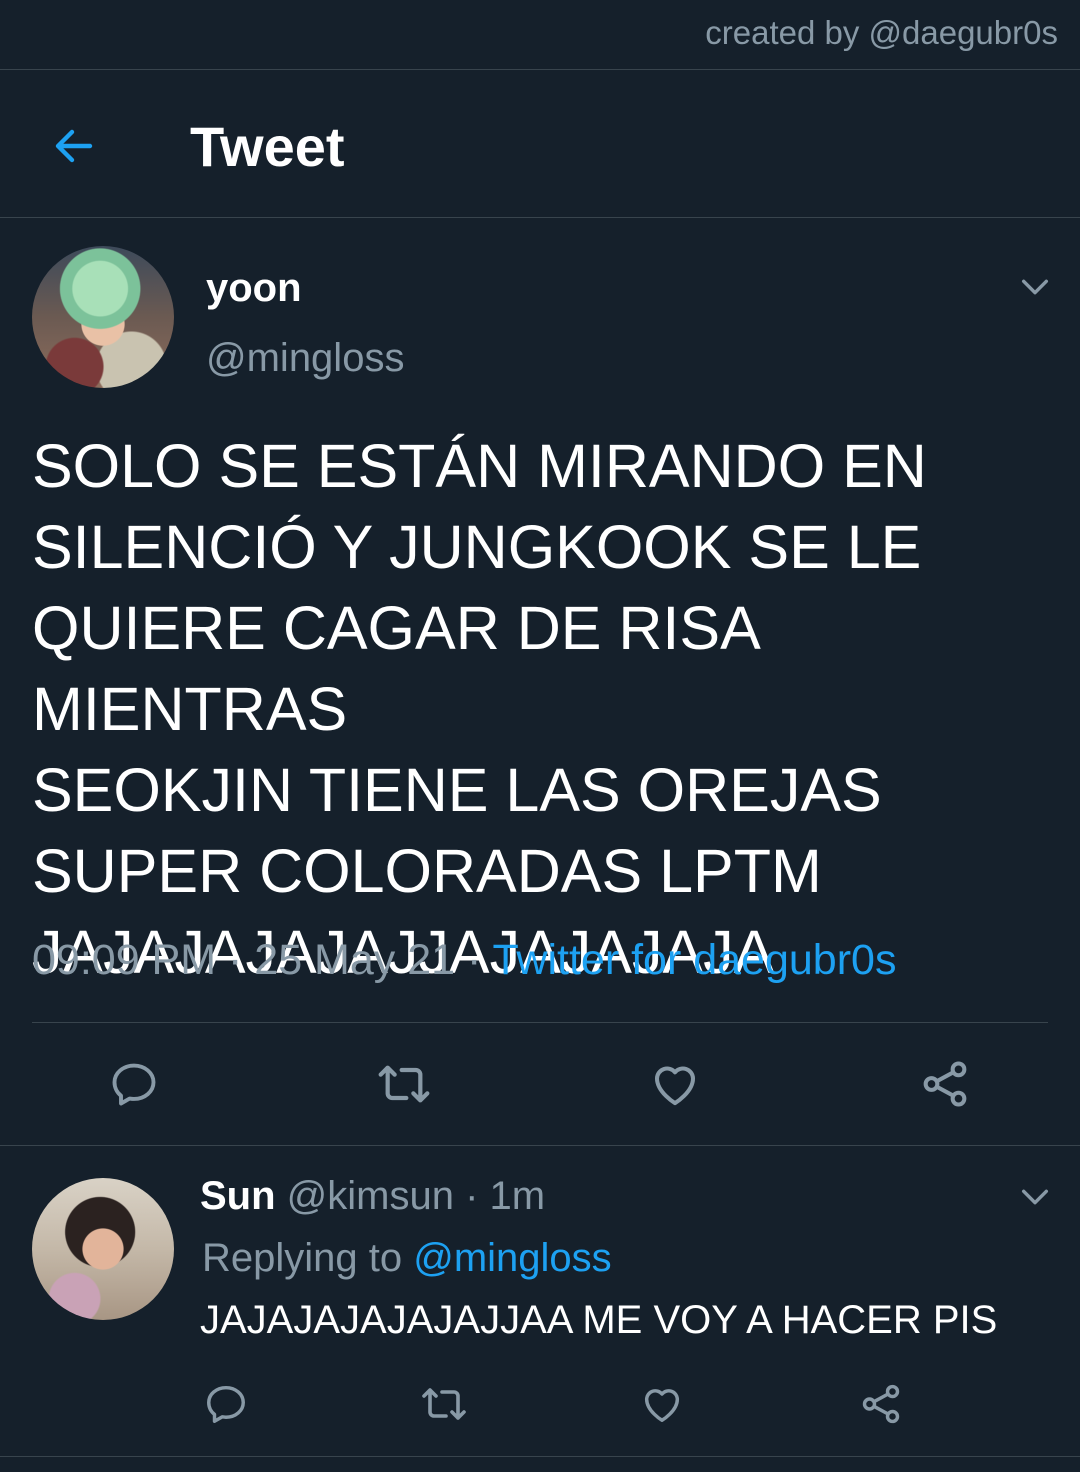 This screenshot has height=1472, width=1080. I want to click on tweet-source-link: Twitter for daegubr0s, so click(695, 960).